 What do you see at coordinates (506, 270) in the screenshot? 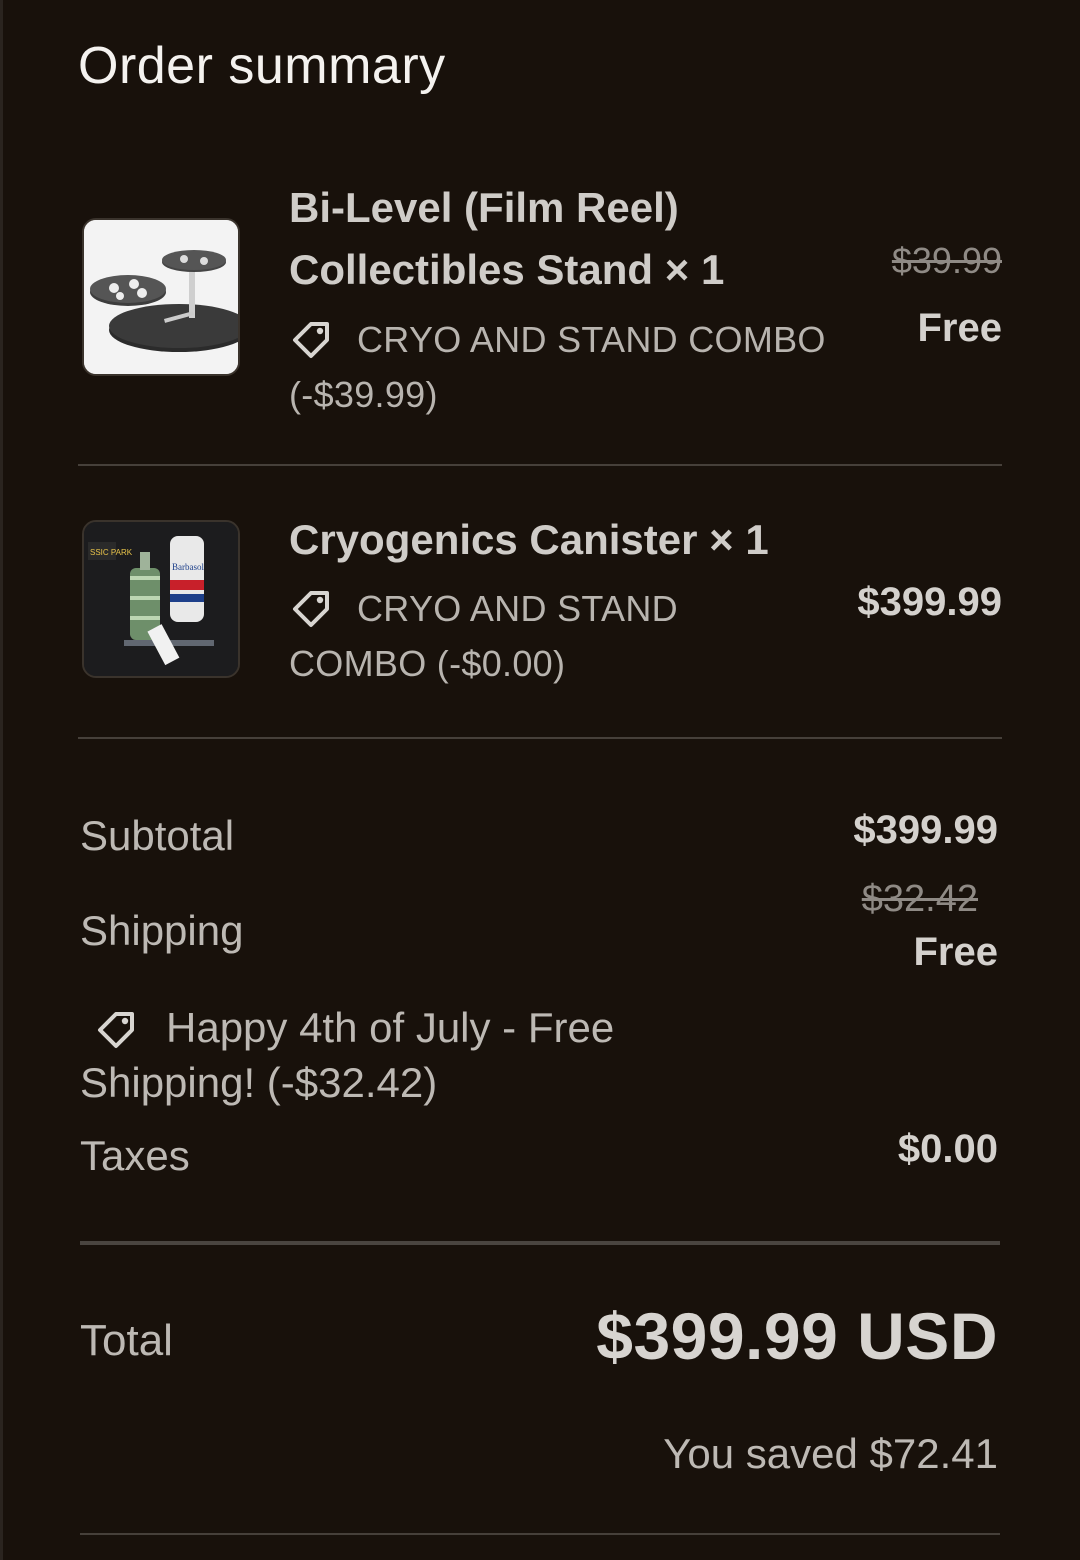
I see `item-name-line2: Collectibles Stand × 1` at bounding box center [506, 270].